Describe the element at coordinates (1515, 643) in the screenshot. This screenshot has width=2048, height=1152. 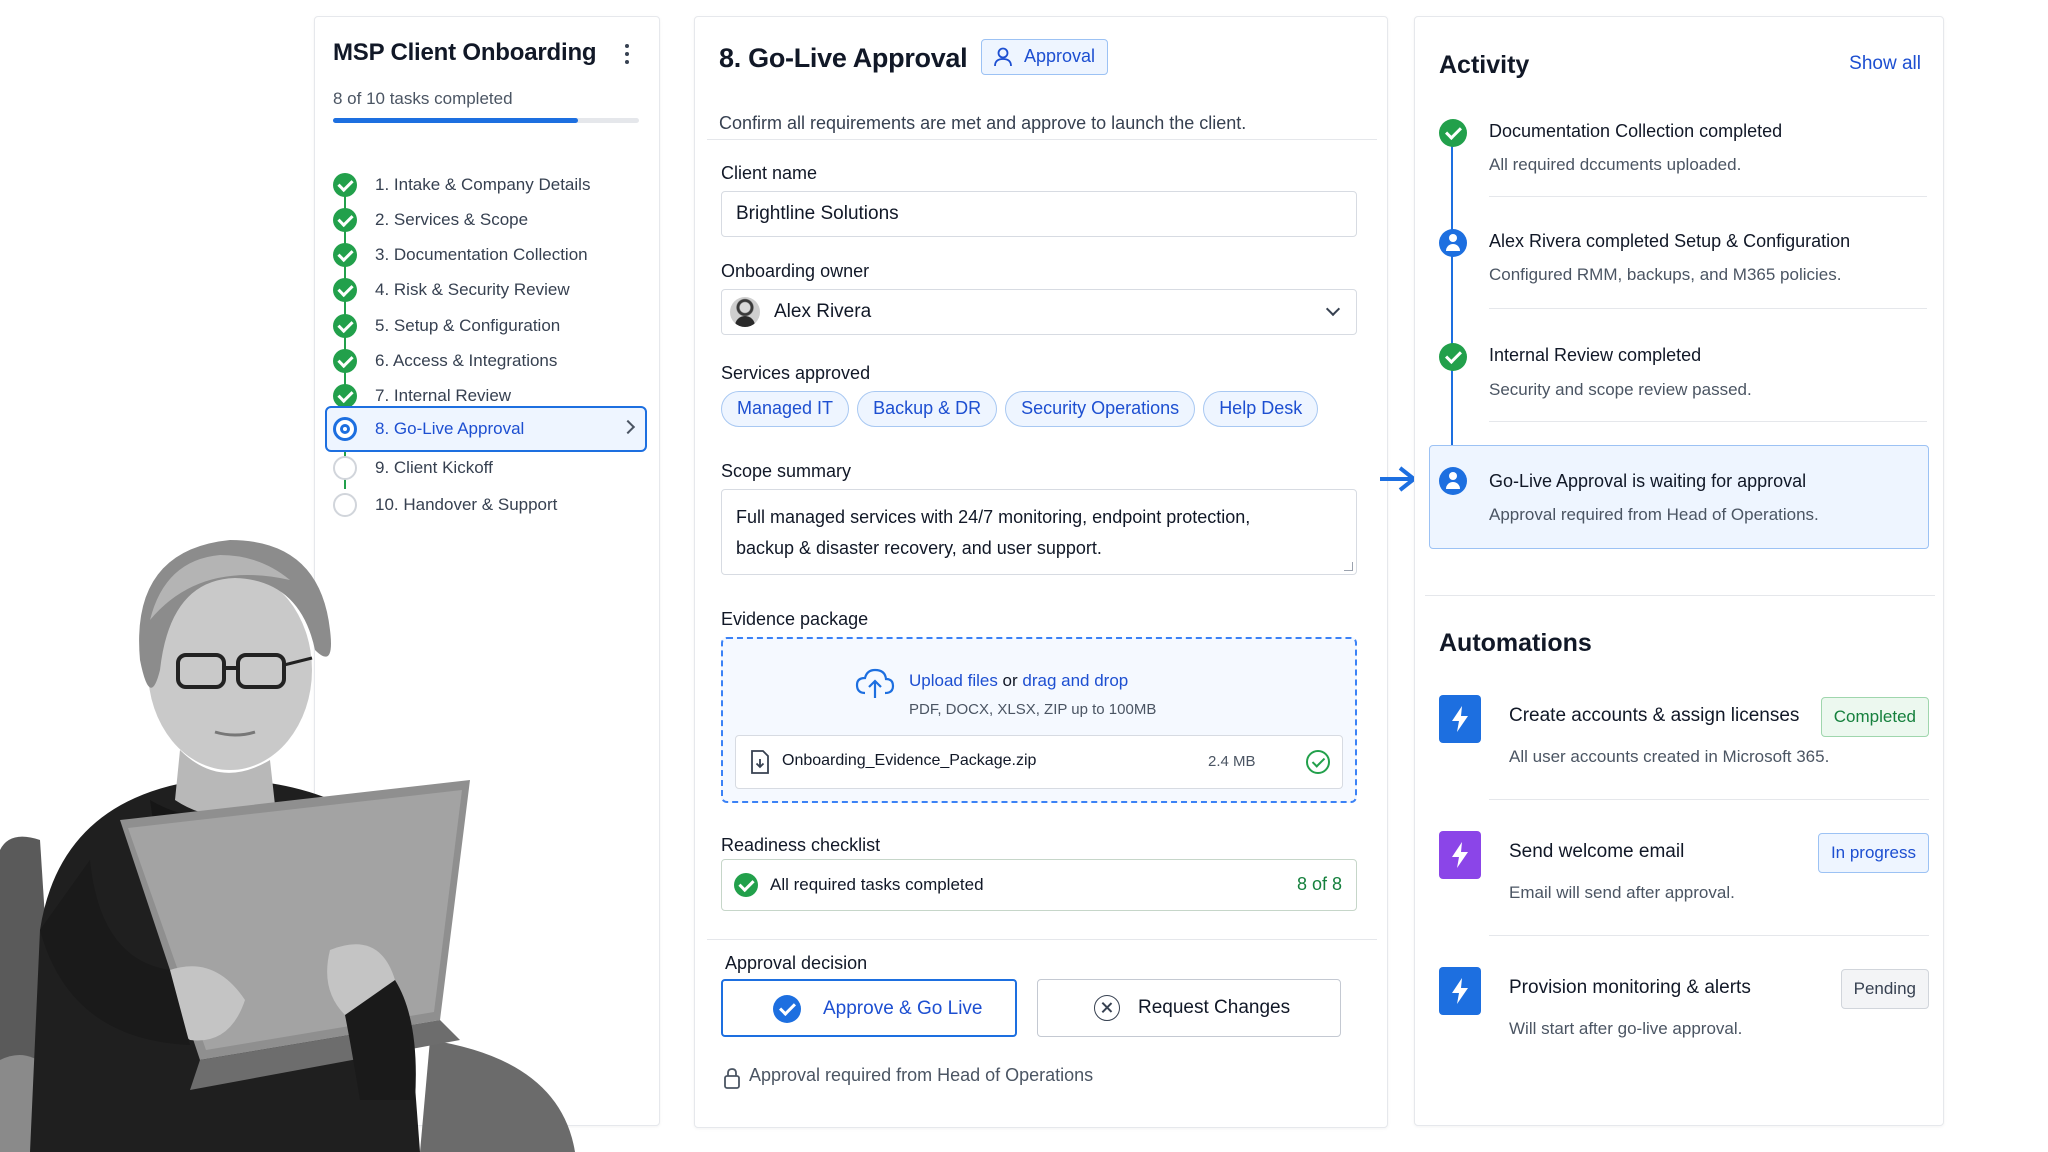
I see `automations-title: Automations` at that location.